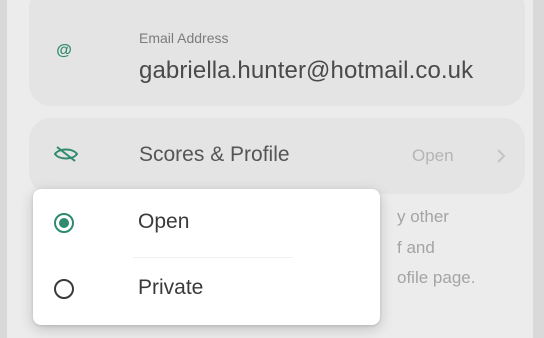  Describe the element at coordinates (64, 223) in the screenshot. I see `radio-selected-icon` at that location.